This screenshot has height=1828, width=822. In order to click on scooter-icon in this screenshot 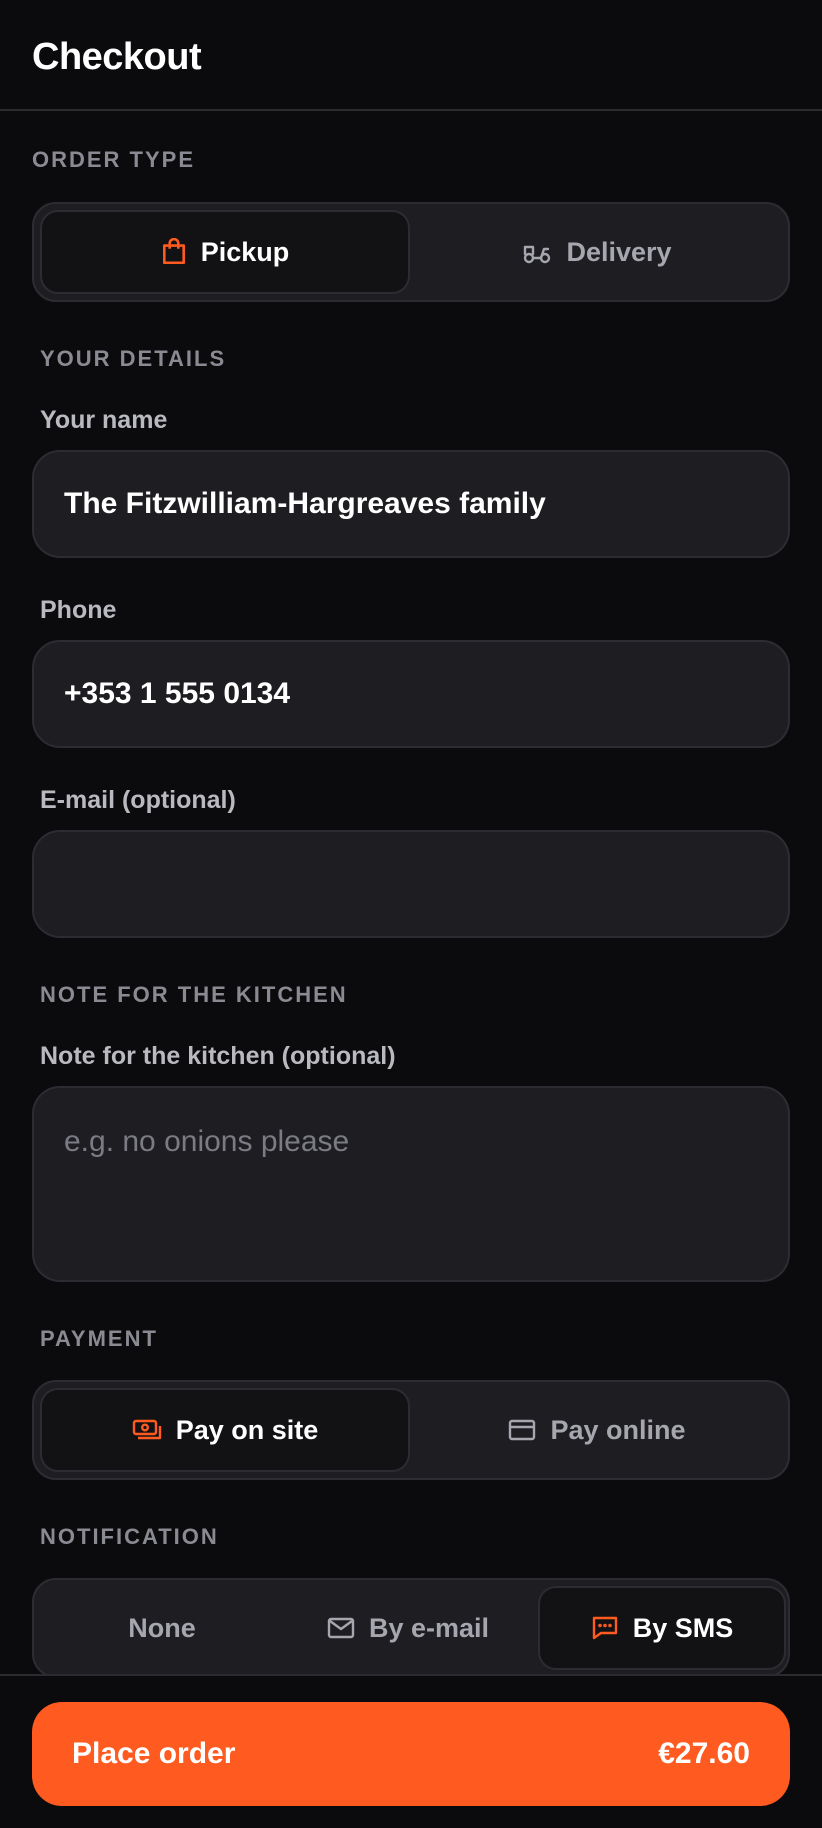, I will do `click(537, 252)`.